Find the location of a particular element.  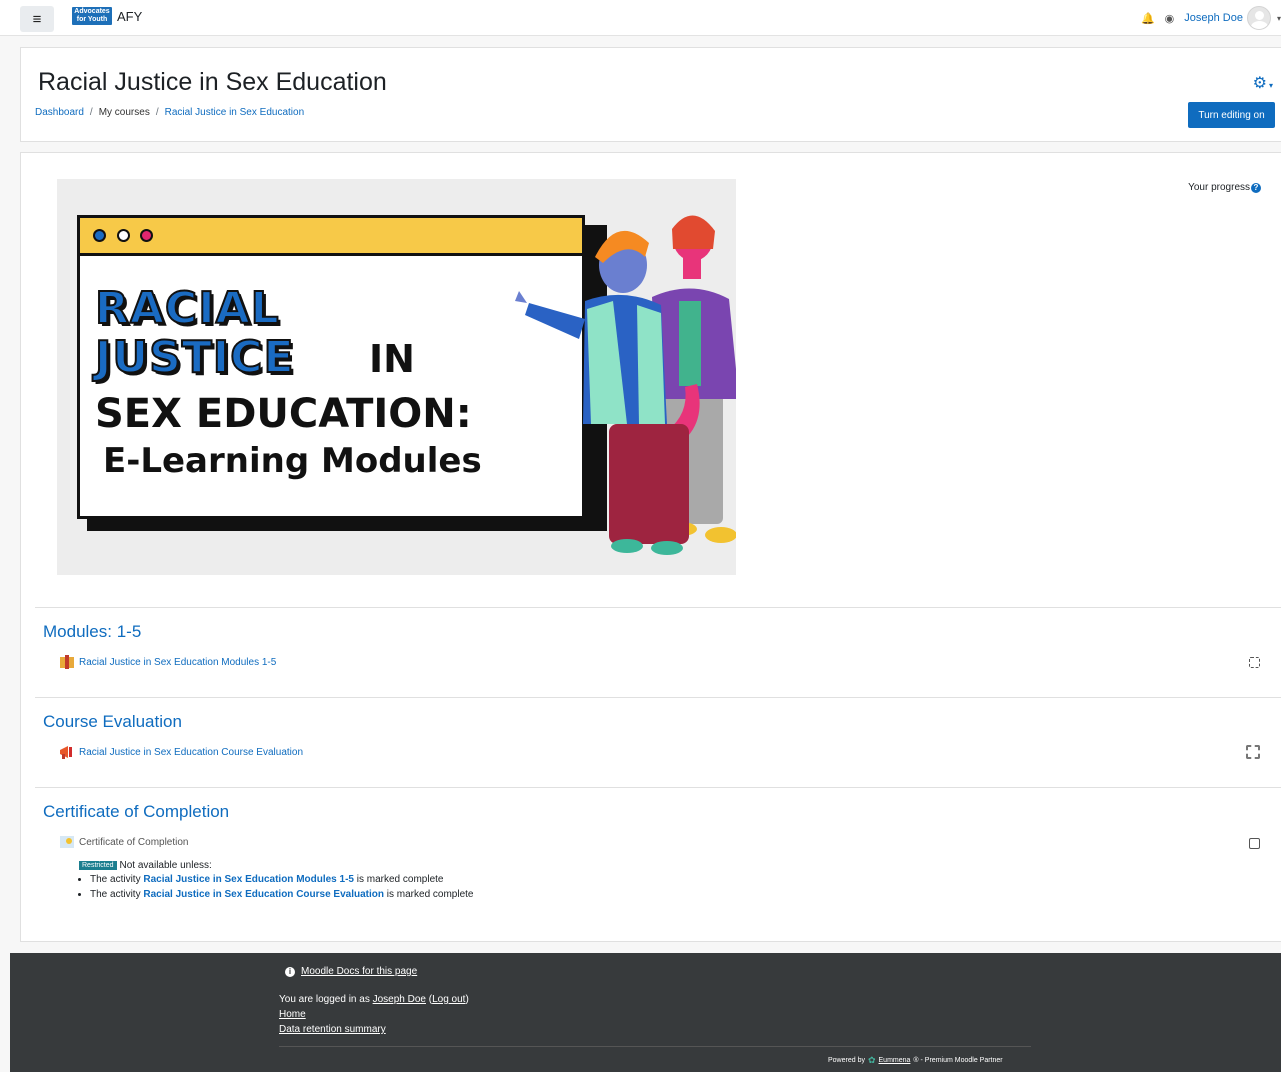

package-icon is located at coordinates (67, 662).